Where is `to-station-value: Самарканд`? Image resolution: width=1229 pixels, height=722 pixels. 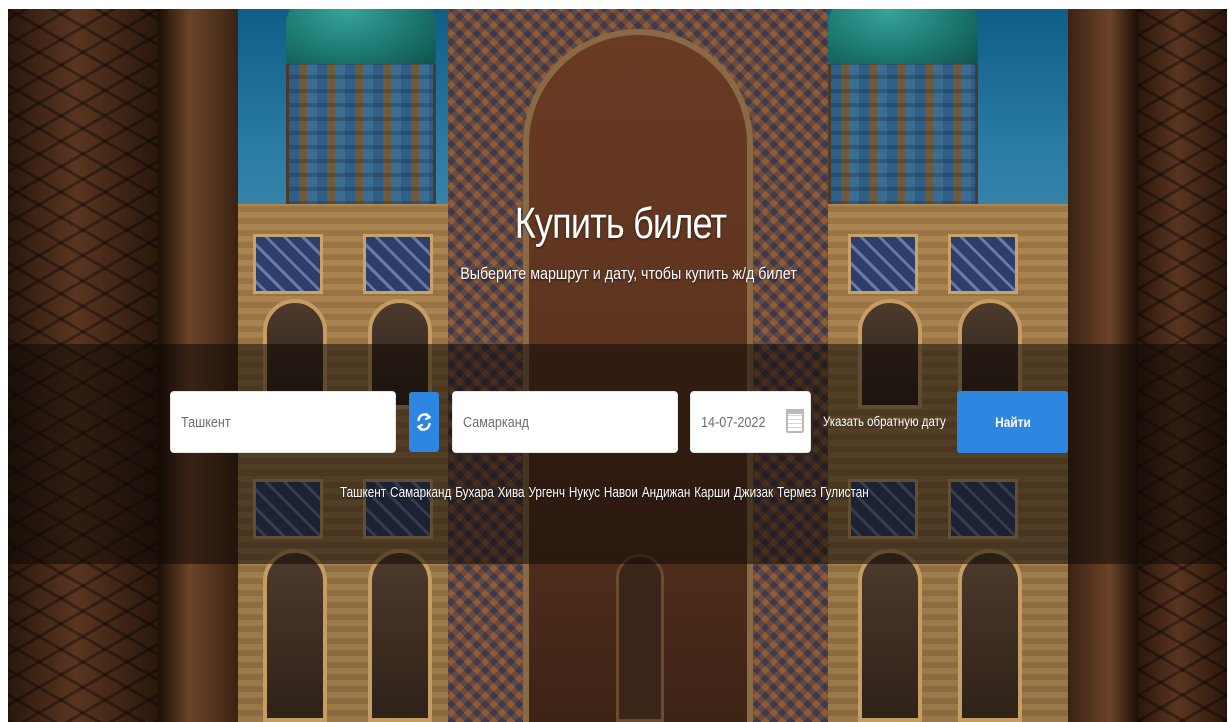
to-station-value: Самарканд is located at coordinates (496, 422).